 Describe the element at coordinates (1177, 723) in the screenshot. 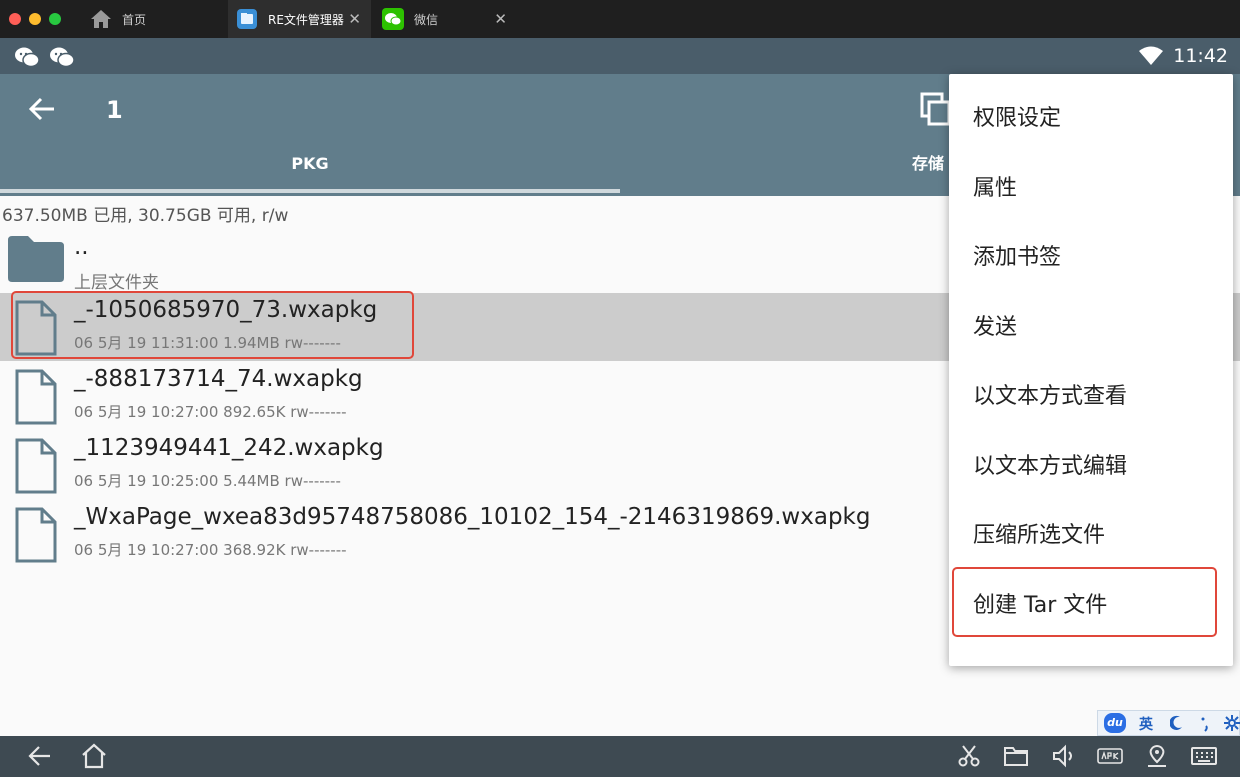

I see `moon-icon` at that location.